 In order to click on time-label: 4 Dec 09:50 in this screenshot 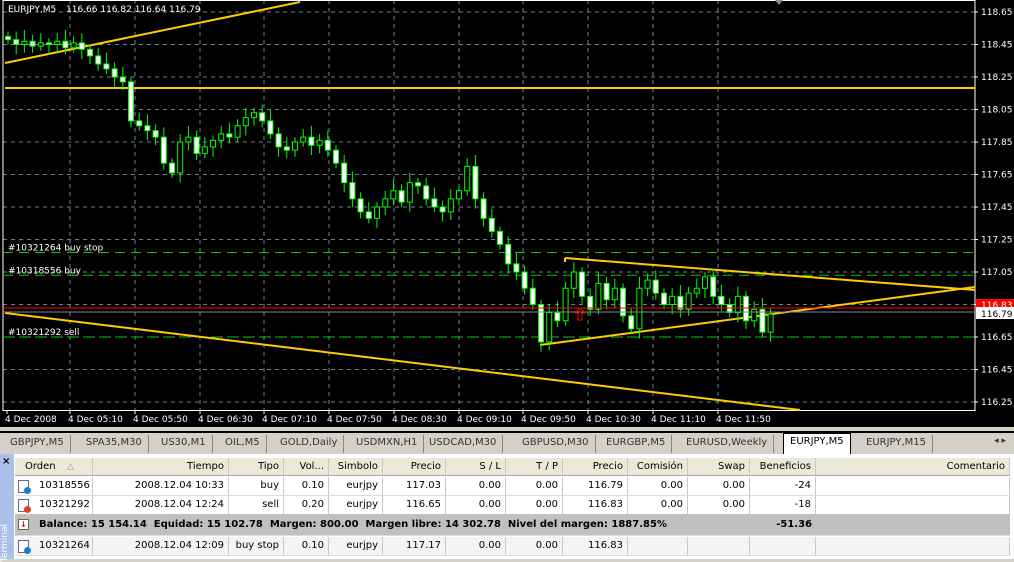, I will do `click(548, 420)`.